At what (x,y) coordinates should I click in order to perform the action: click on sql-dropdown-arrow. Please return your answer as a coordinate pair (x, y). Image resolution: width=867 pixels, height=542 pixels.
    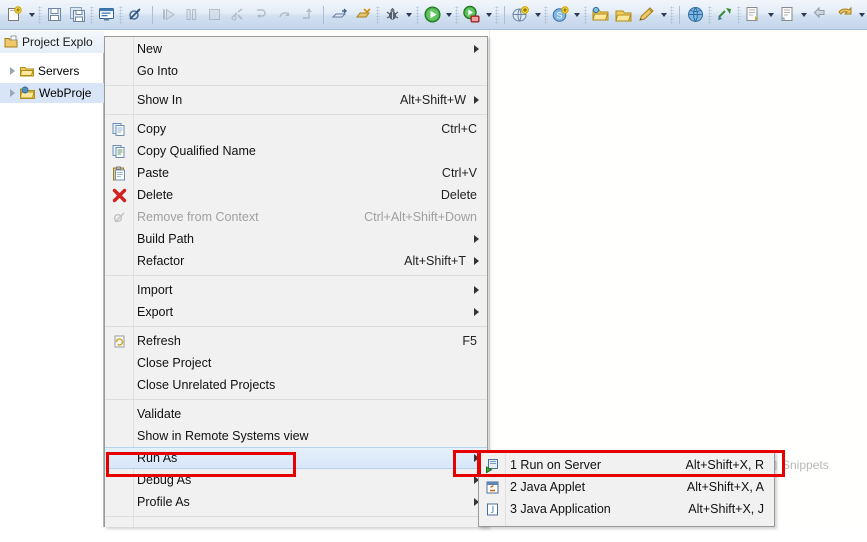
    Looking at the image, I should click on (577, 15).